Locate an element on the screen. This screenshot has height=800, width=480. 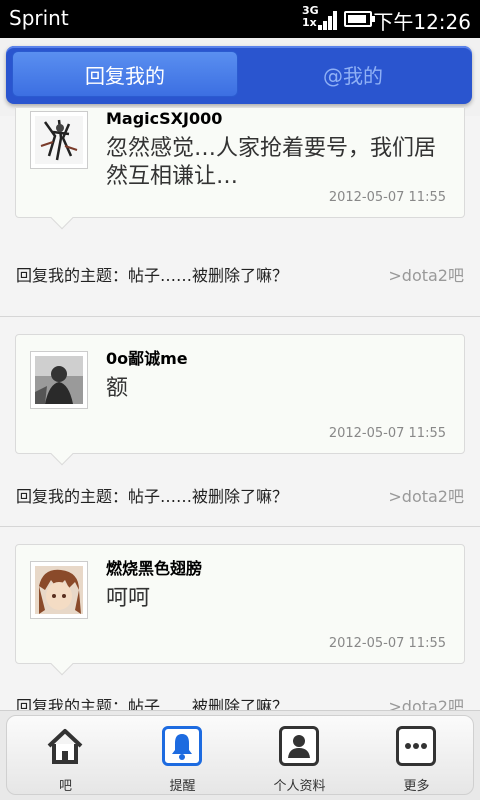
bottom-nav: 吧 提醒 个人资料 更多 is located at coordinates (240, 755).